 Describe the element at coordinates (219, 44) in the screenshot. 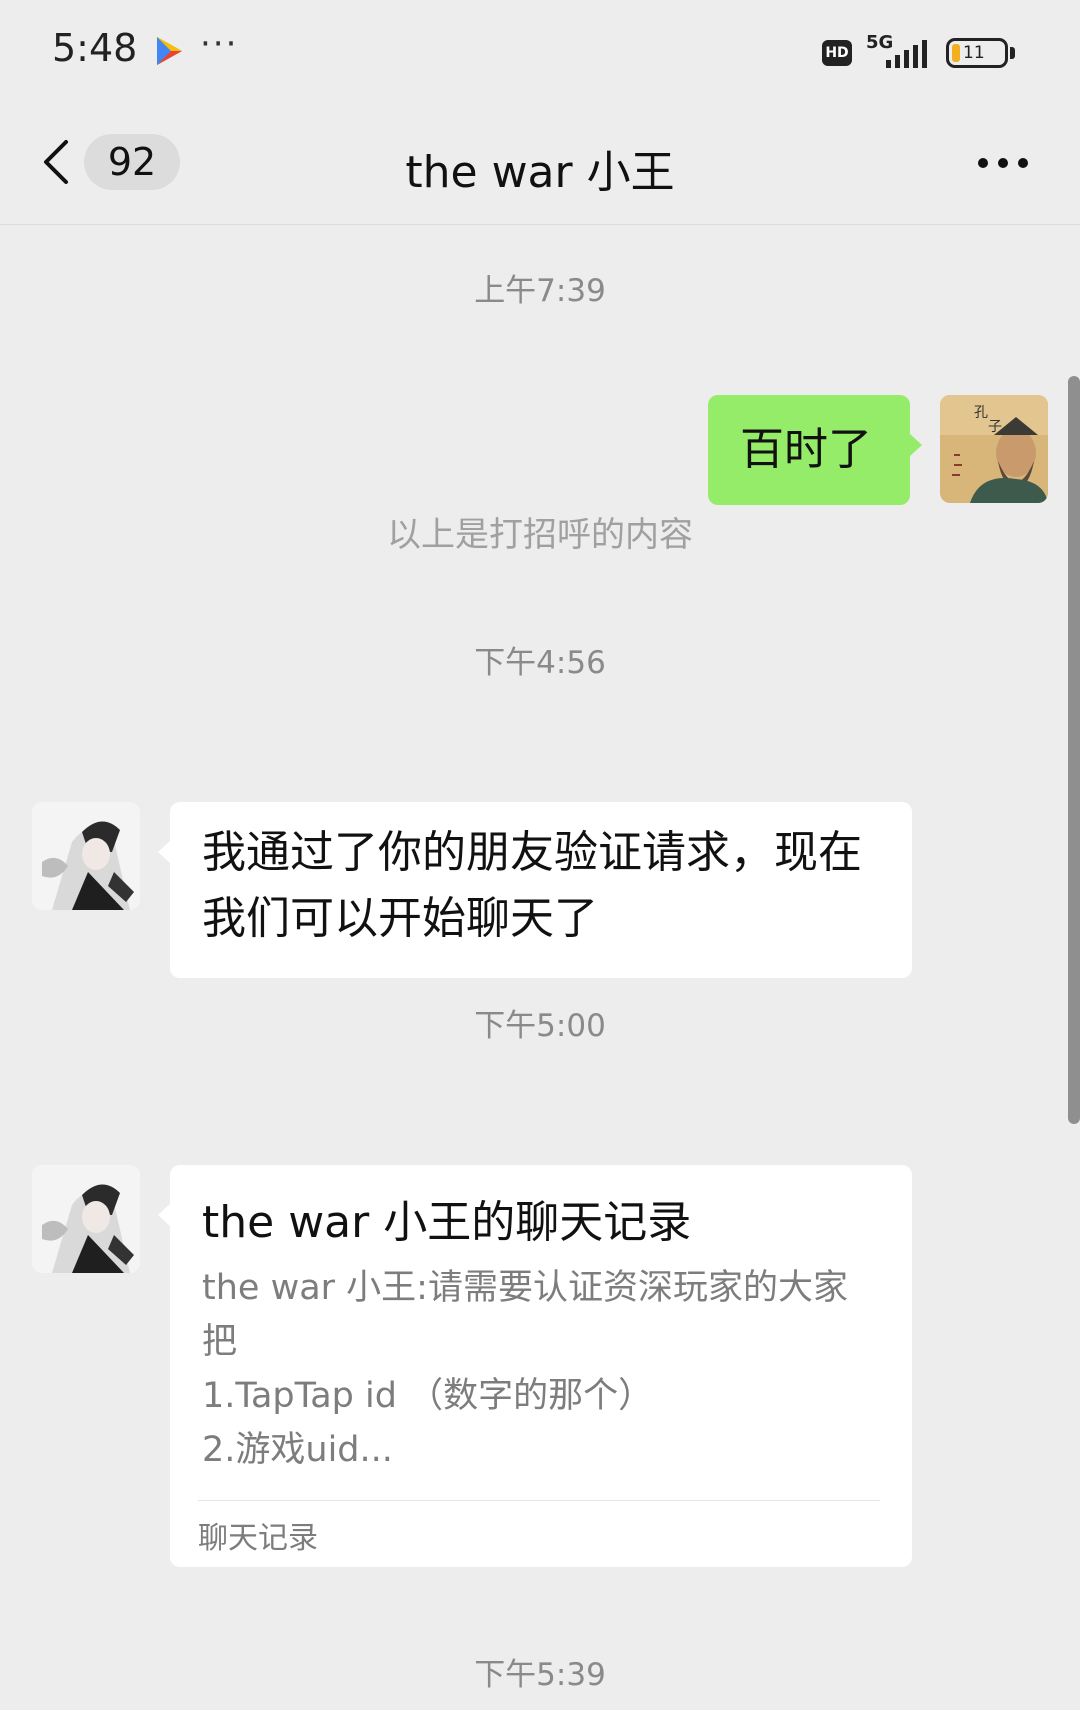

I see `notification-dots: ···` at that location.